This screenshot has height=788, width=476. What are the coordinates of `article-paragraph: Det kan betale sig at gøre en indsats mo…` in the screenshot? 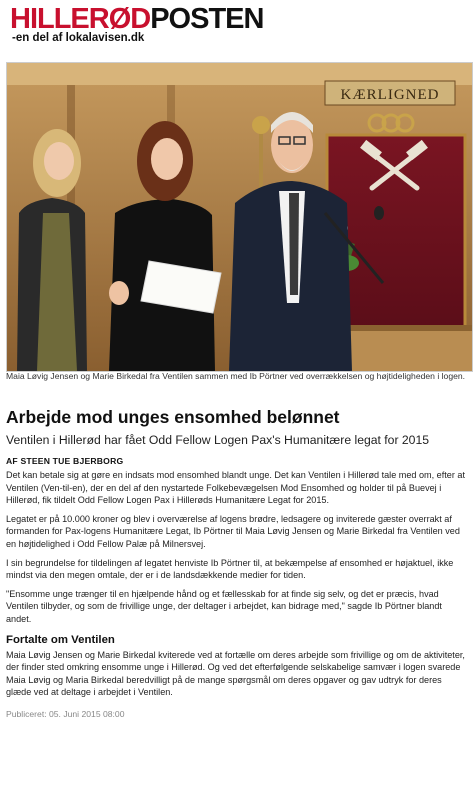 It's located at (235, 488).